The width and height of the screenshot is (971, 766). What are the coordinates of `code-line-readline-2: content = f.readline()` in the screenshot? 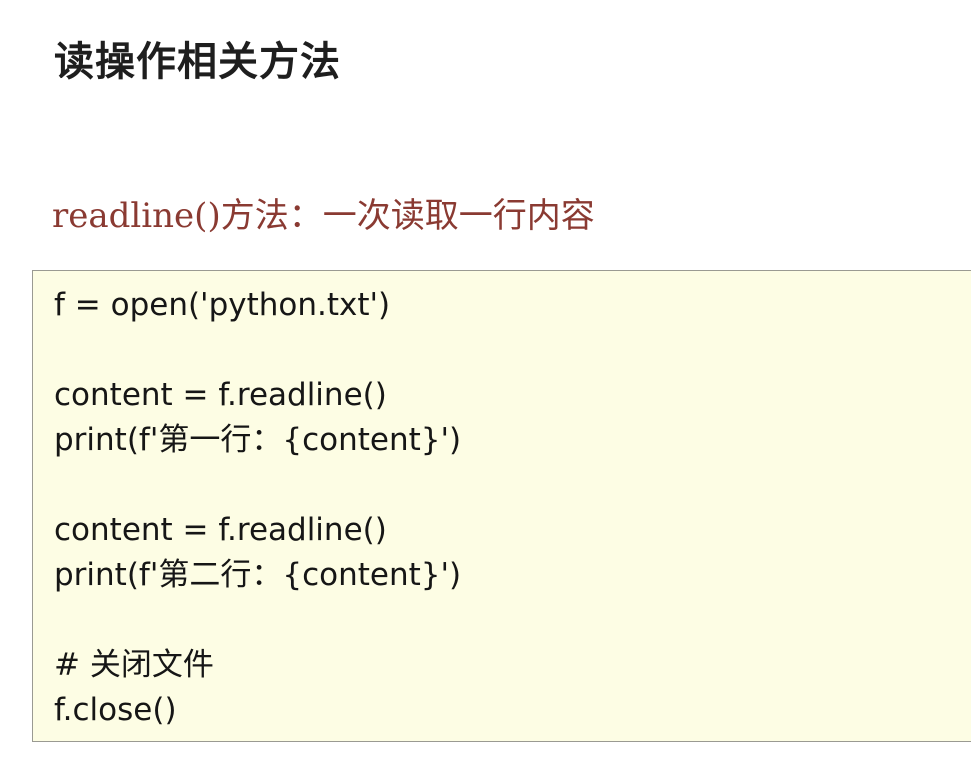 It's located at (220, 530).